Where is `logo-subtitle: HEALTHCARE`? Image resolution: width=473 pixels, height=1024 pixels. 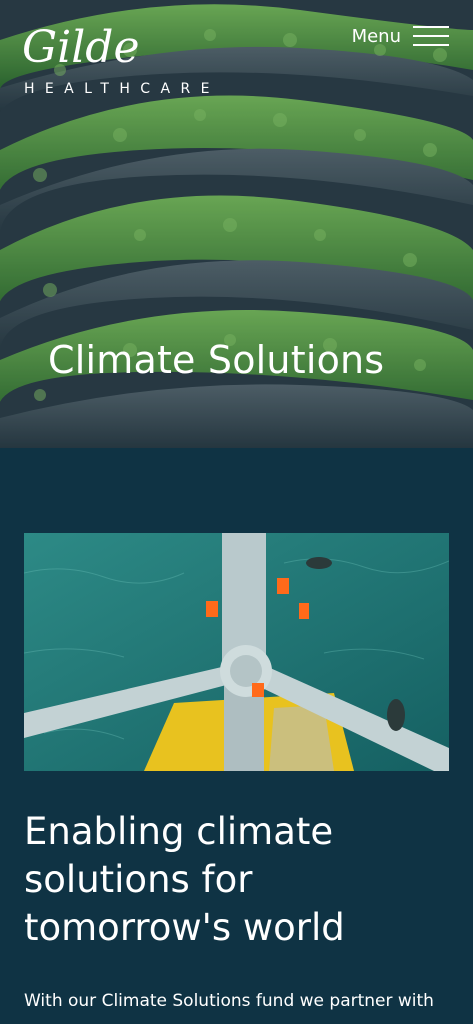 logo-subtitle: HEALTHCARE is located at coordinates (122, 89).